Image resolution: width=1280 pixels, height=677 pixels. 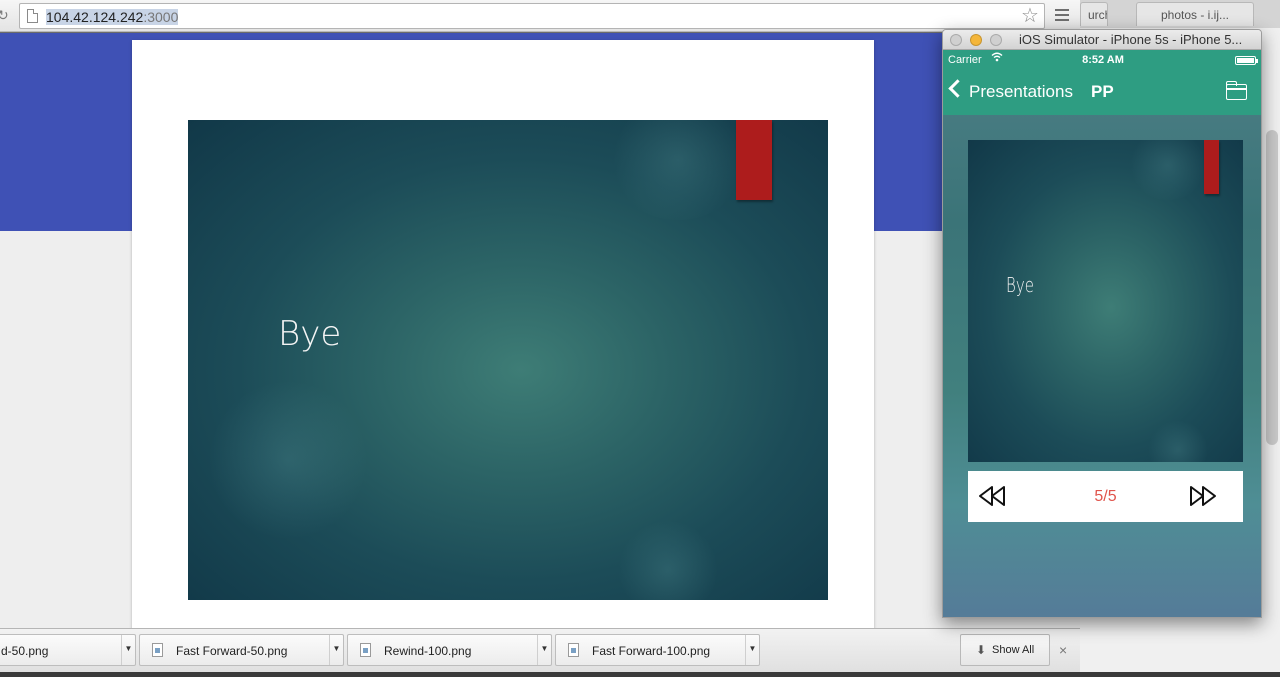 I want to click on slide-controls: 5/5, so click(x=1105, y=496).